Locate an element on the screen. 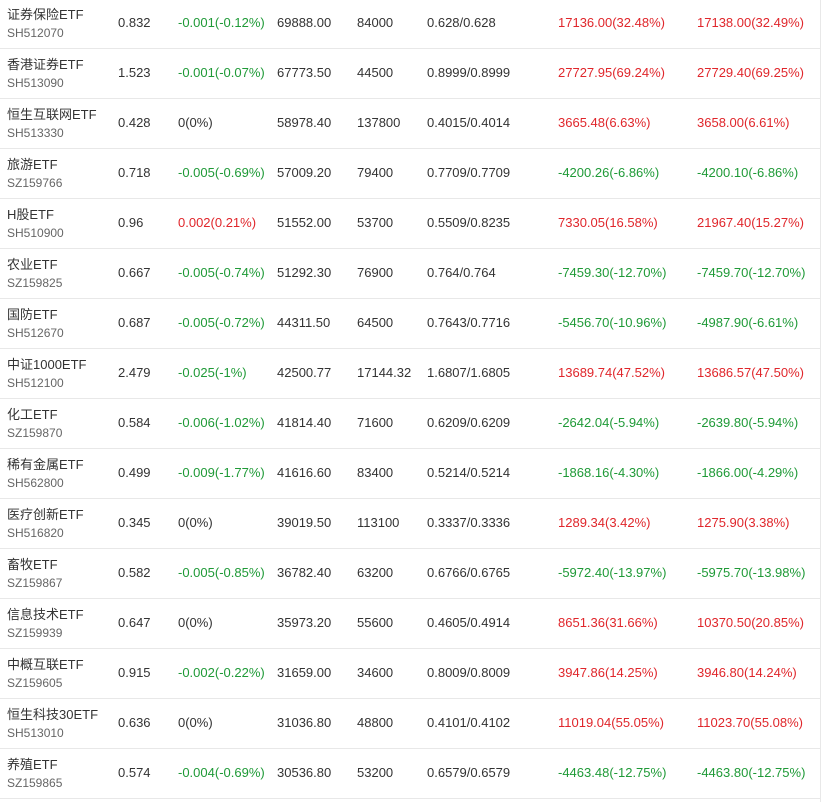  profit-loss-cell: 7330.05(16.58%) is located at coordinates (608, 222).